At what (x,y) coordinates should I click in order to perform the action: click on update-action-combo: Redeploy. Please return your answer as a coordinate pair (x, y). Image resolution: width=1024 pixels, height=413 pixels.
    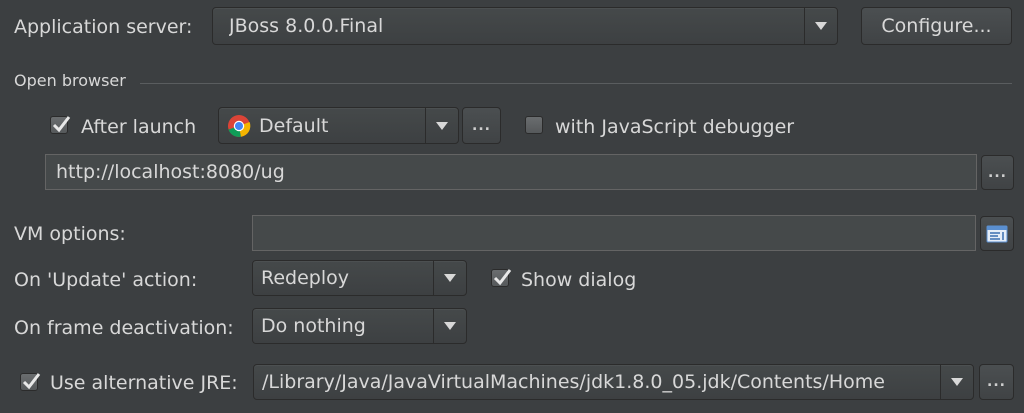
    Looking at the image, I should click on (359, 278).